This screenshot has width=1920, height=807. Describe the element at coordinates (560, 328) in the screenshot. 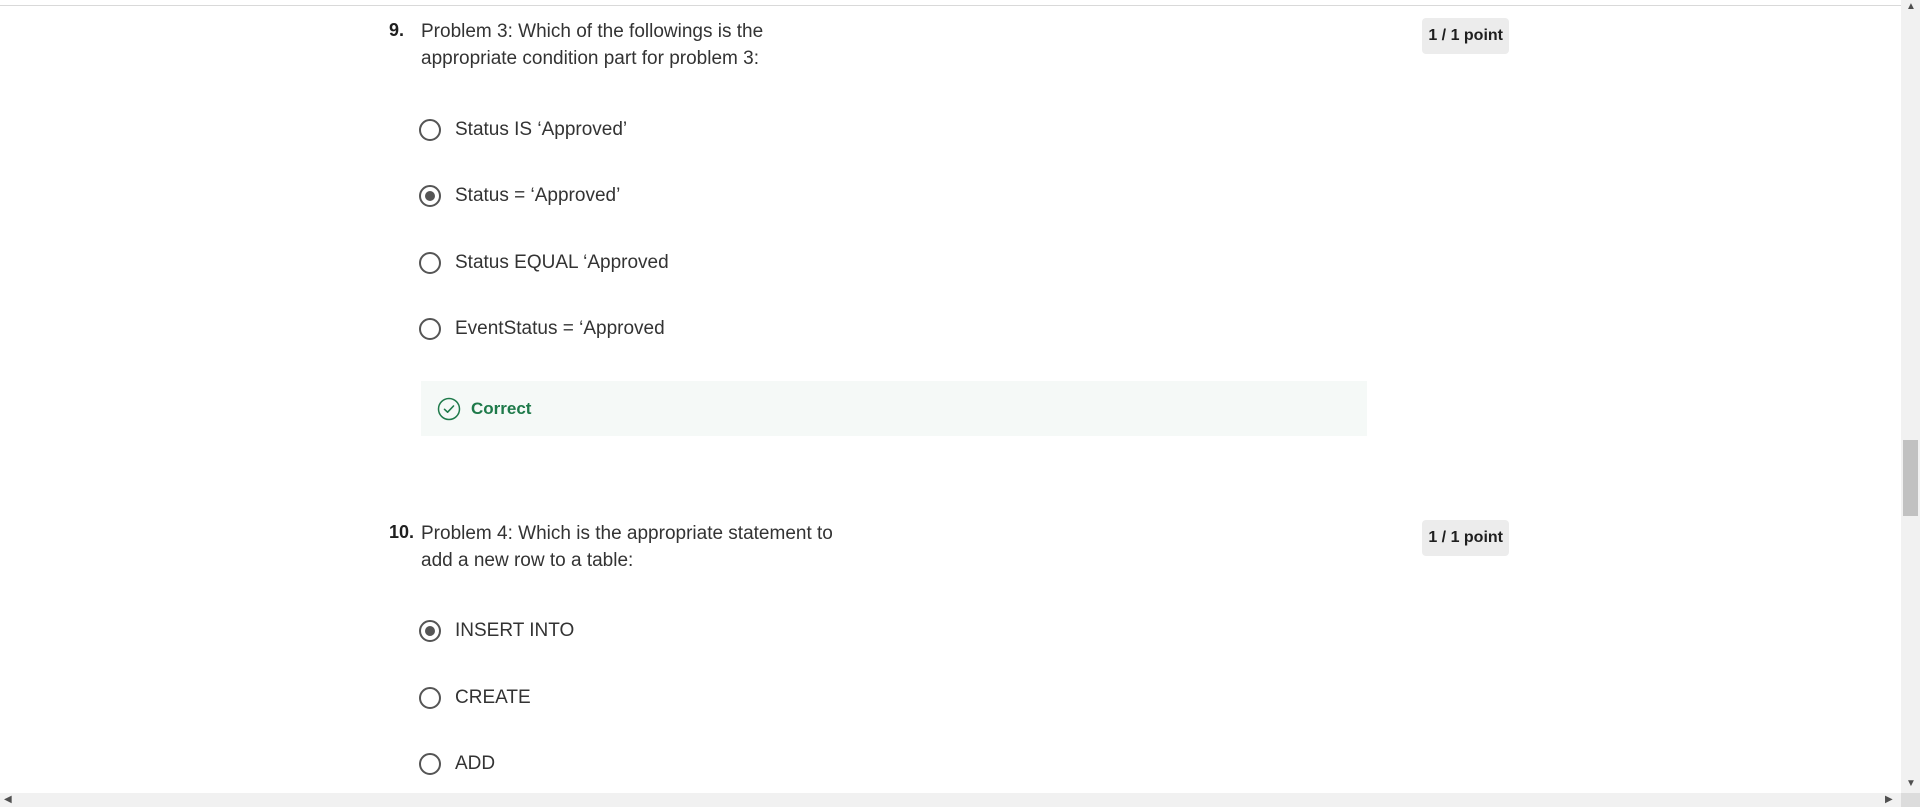

I see `option-label: EventStatus = ‘Approved` at that location.